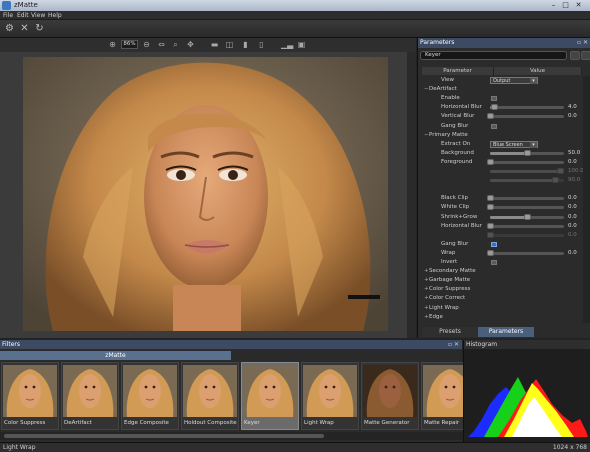  What do you see at coordinates (449, 289) in the screenshot?
I see `param-label: Color Suppress` at bounding box center [449, 289].